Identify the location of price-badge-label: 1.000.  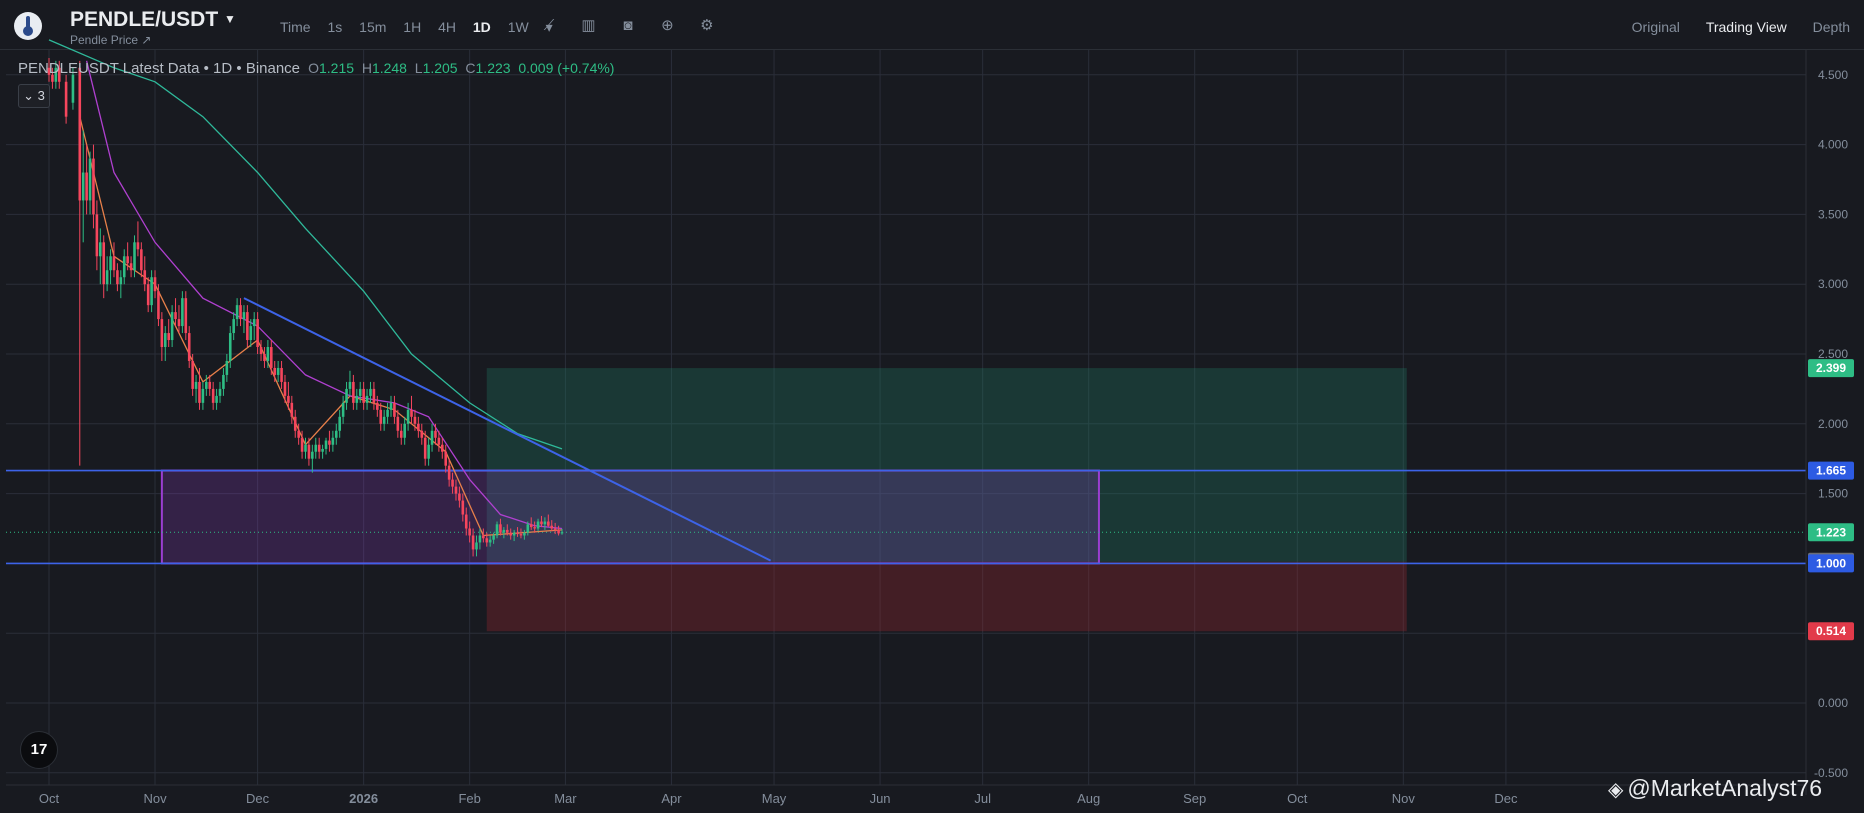
(1831, 563).